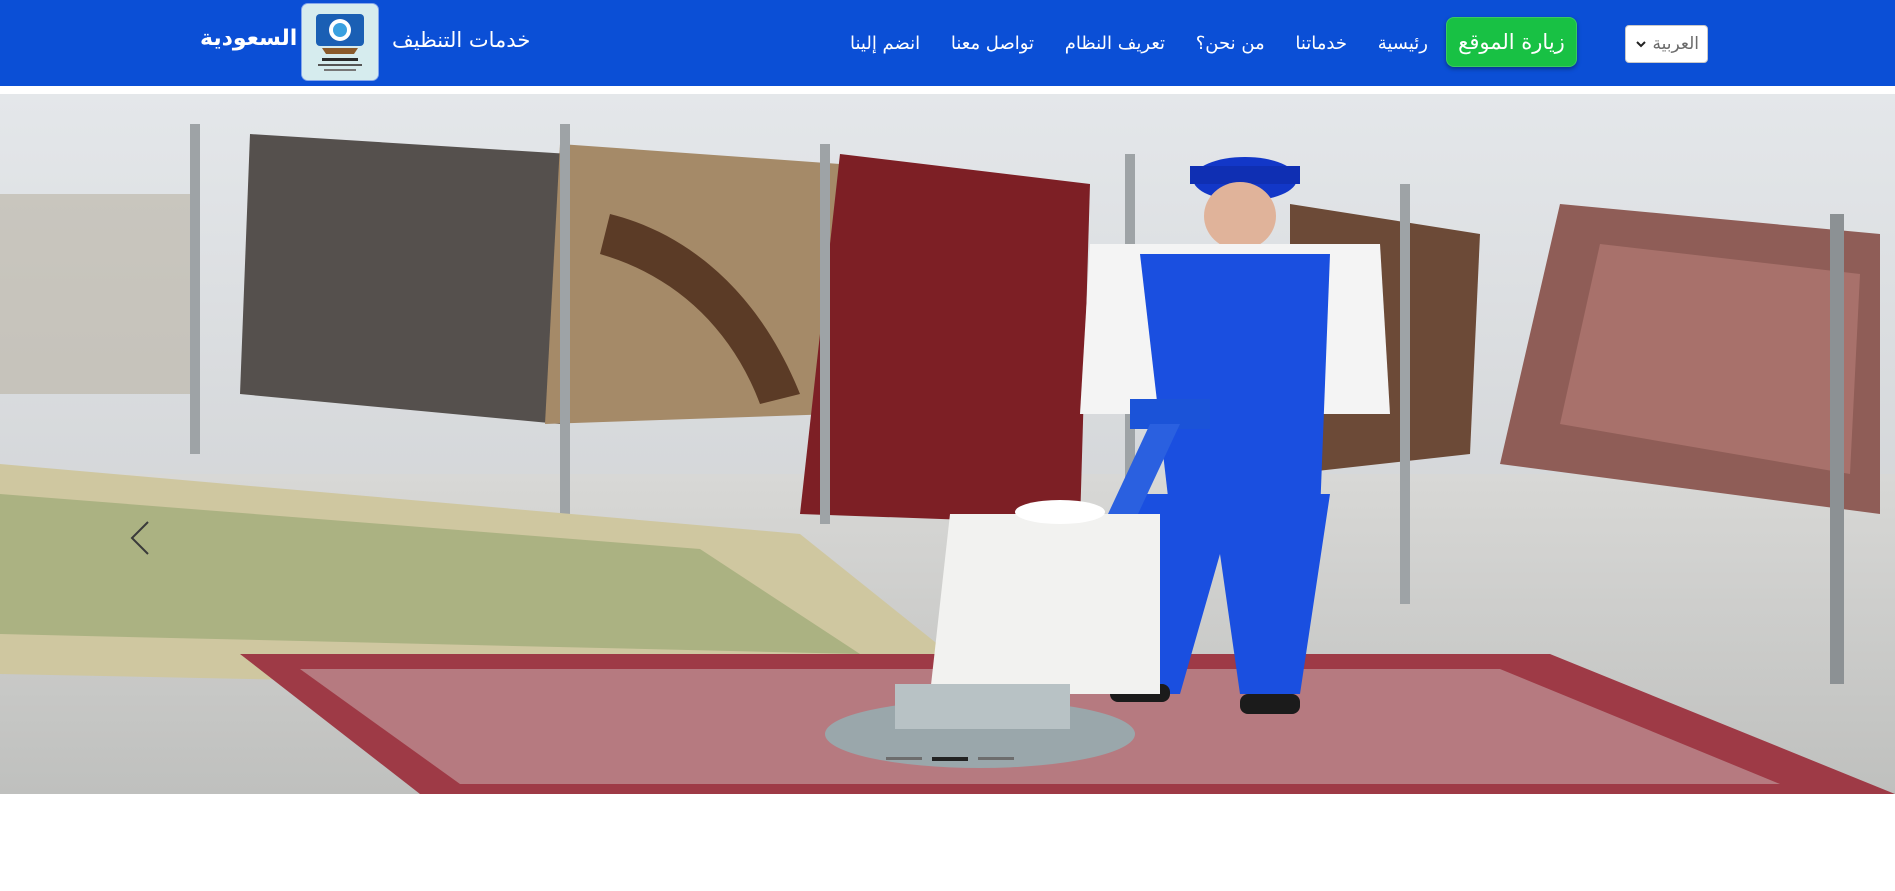  What do you see at coordinates (461, 40) in the screenshot?
I see `brand-name: خدمات التنظيف` at bounding box center [461, 40].